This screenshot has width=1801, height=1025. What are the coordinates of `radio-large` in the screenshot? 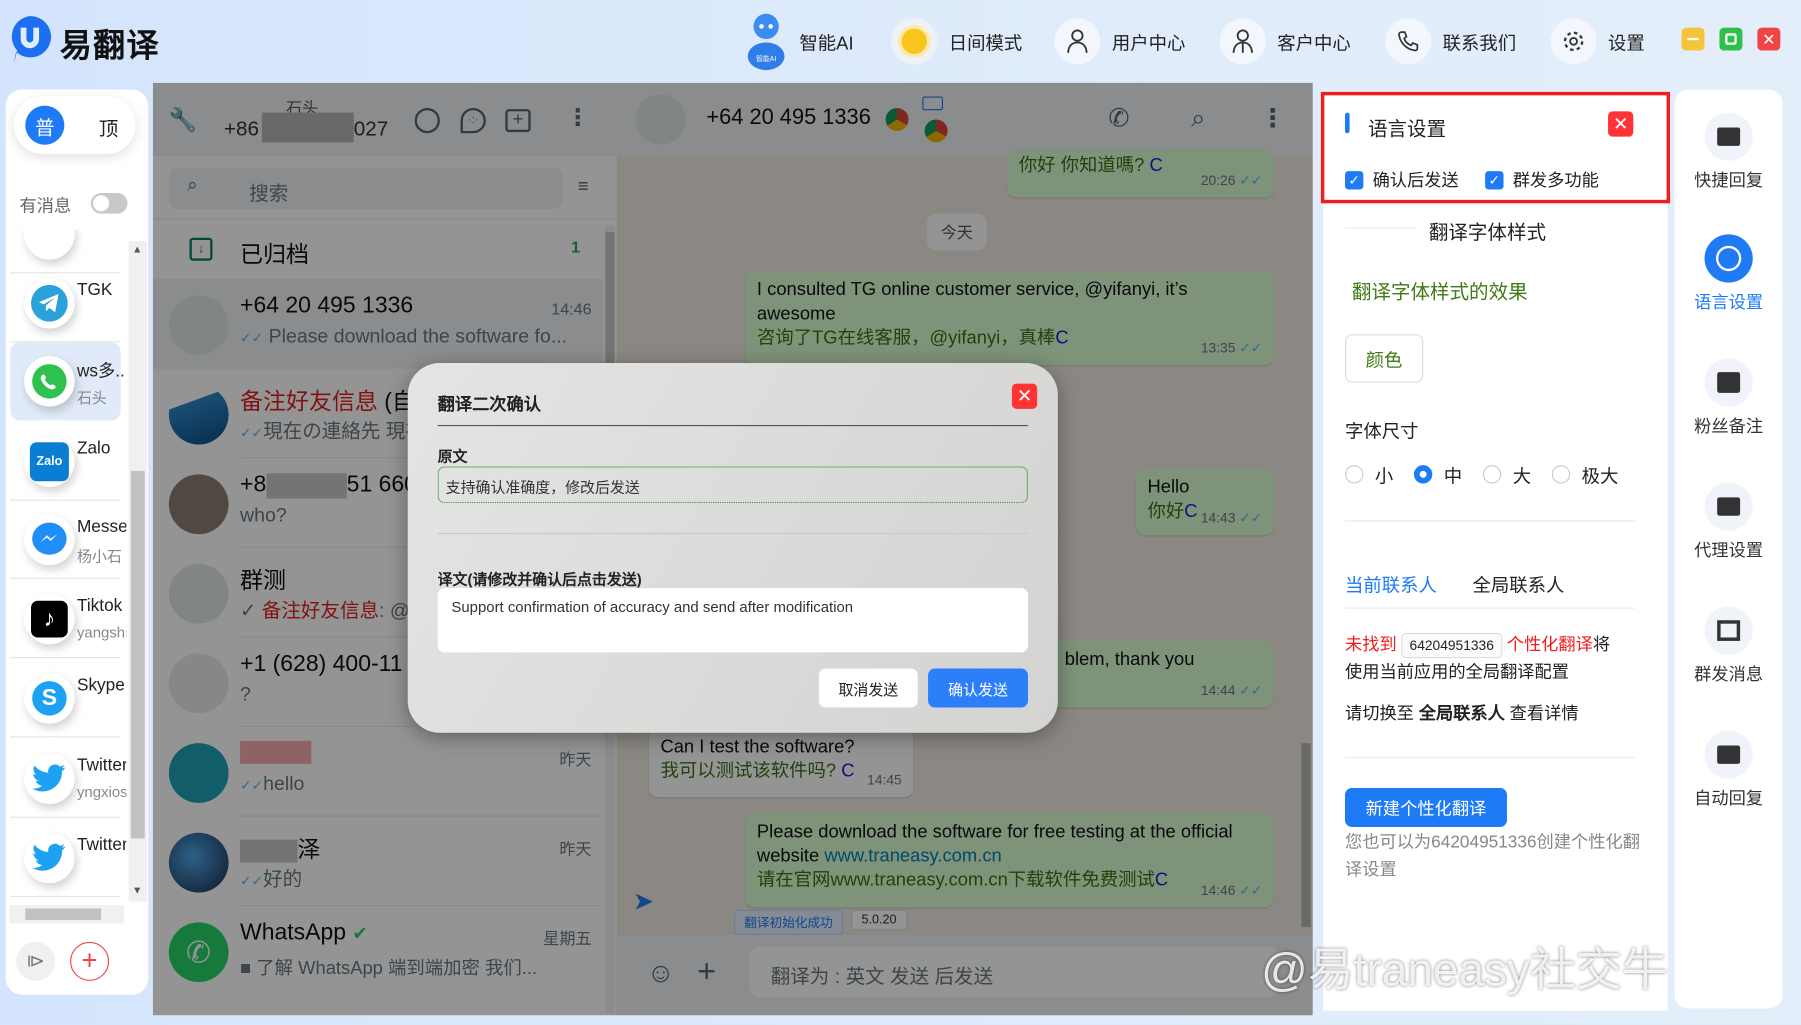 It's located at (1492, 474).